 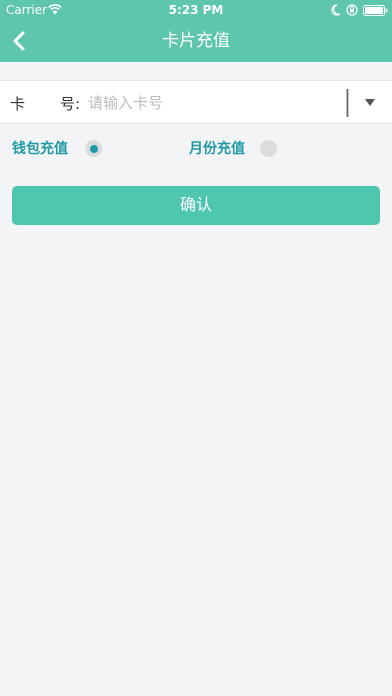 I want to click on navigation-bar: 卡片充值, so click(x=196, y=41).